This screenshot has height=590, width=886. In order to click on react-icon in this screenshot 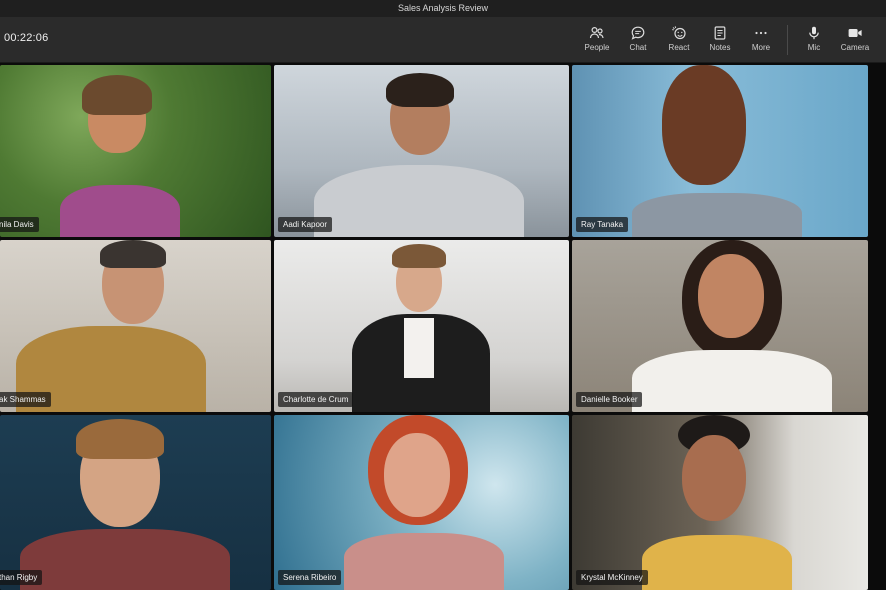, I will do `click(679, 33)`.